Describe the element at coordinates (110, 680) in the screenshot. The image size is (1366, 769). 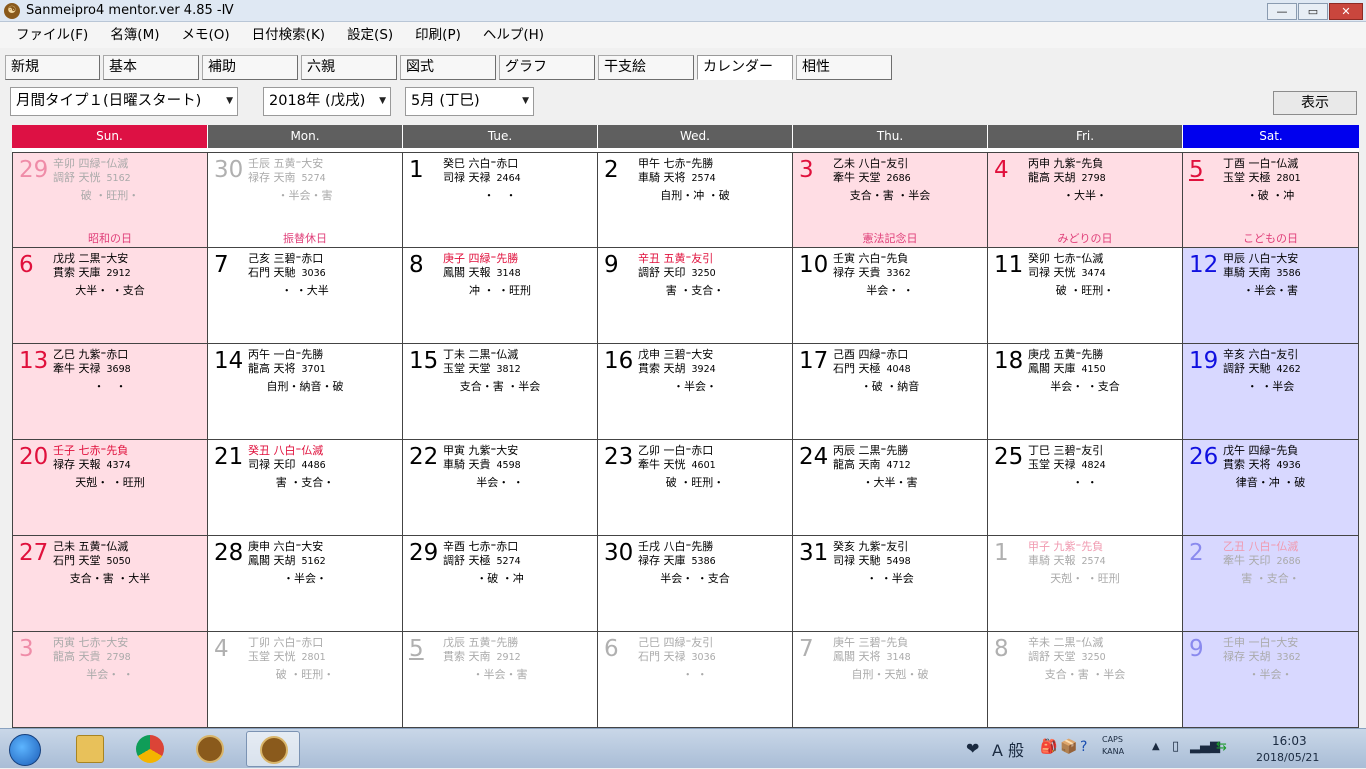
I see `calendar-day-cell: 3 丙寅 七赤⁼大安 龍高 天貴 2798 半会・ ・` at that location.